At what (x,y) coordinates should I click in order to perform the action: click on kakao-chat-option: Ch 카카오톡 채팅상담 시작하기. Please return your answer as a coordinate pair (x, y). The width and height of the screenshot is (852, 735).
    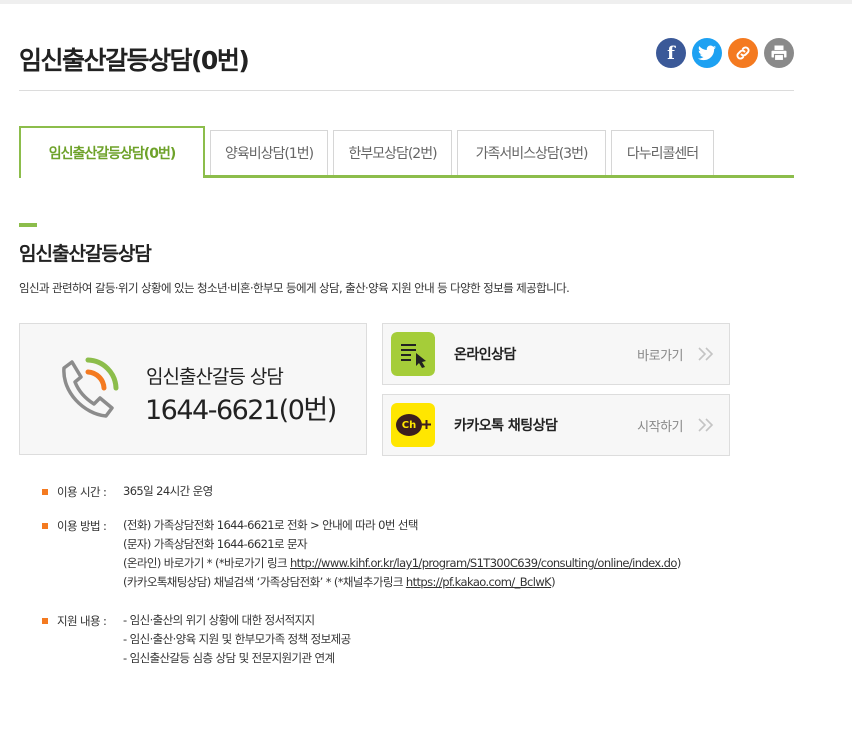
    Looking at the image, I should click on (556, 425).